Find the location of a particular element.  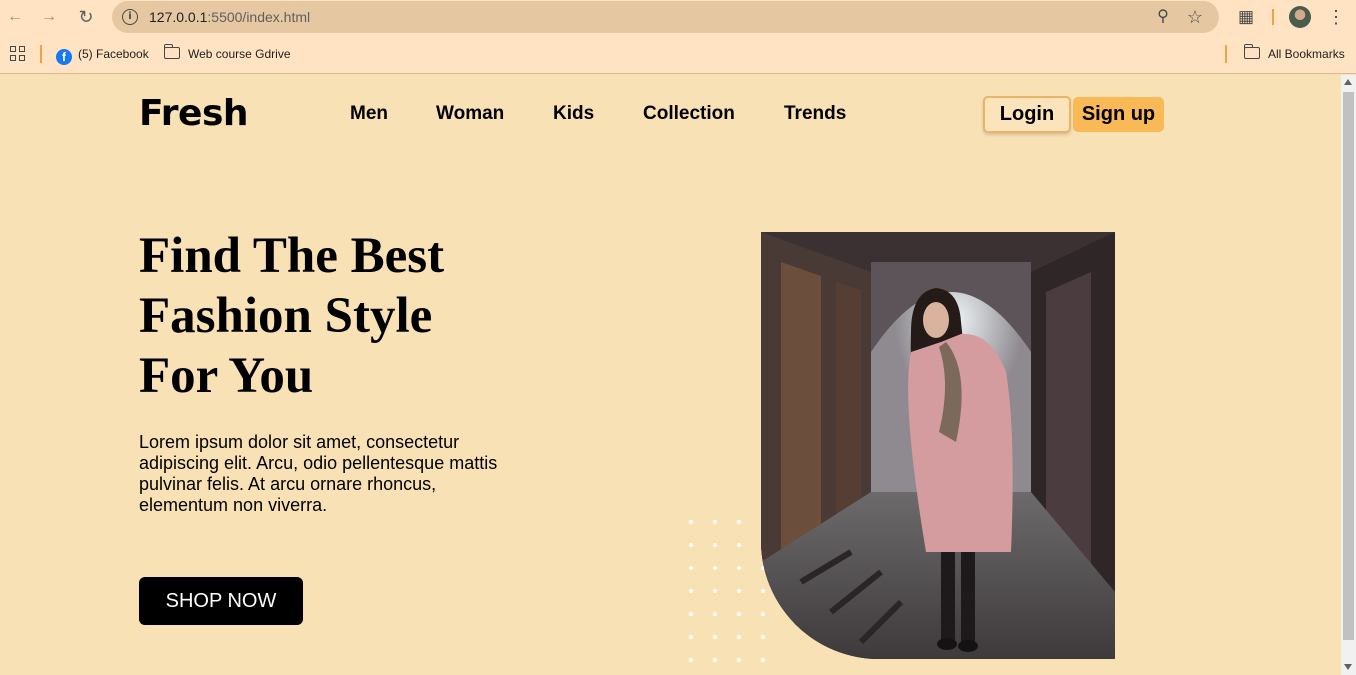

all-bookmarks-label: All Bookmarks is located at coordinates (1306, 54).